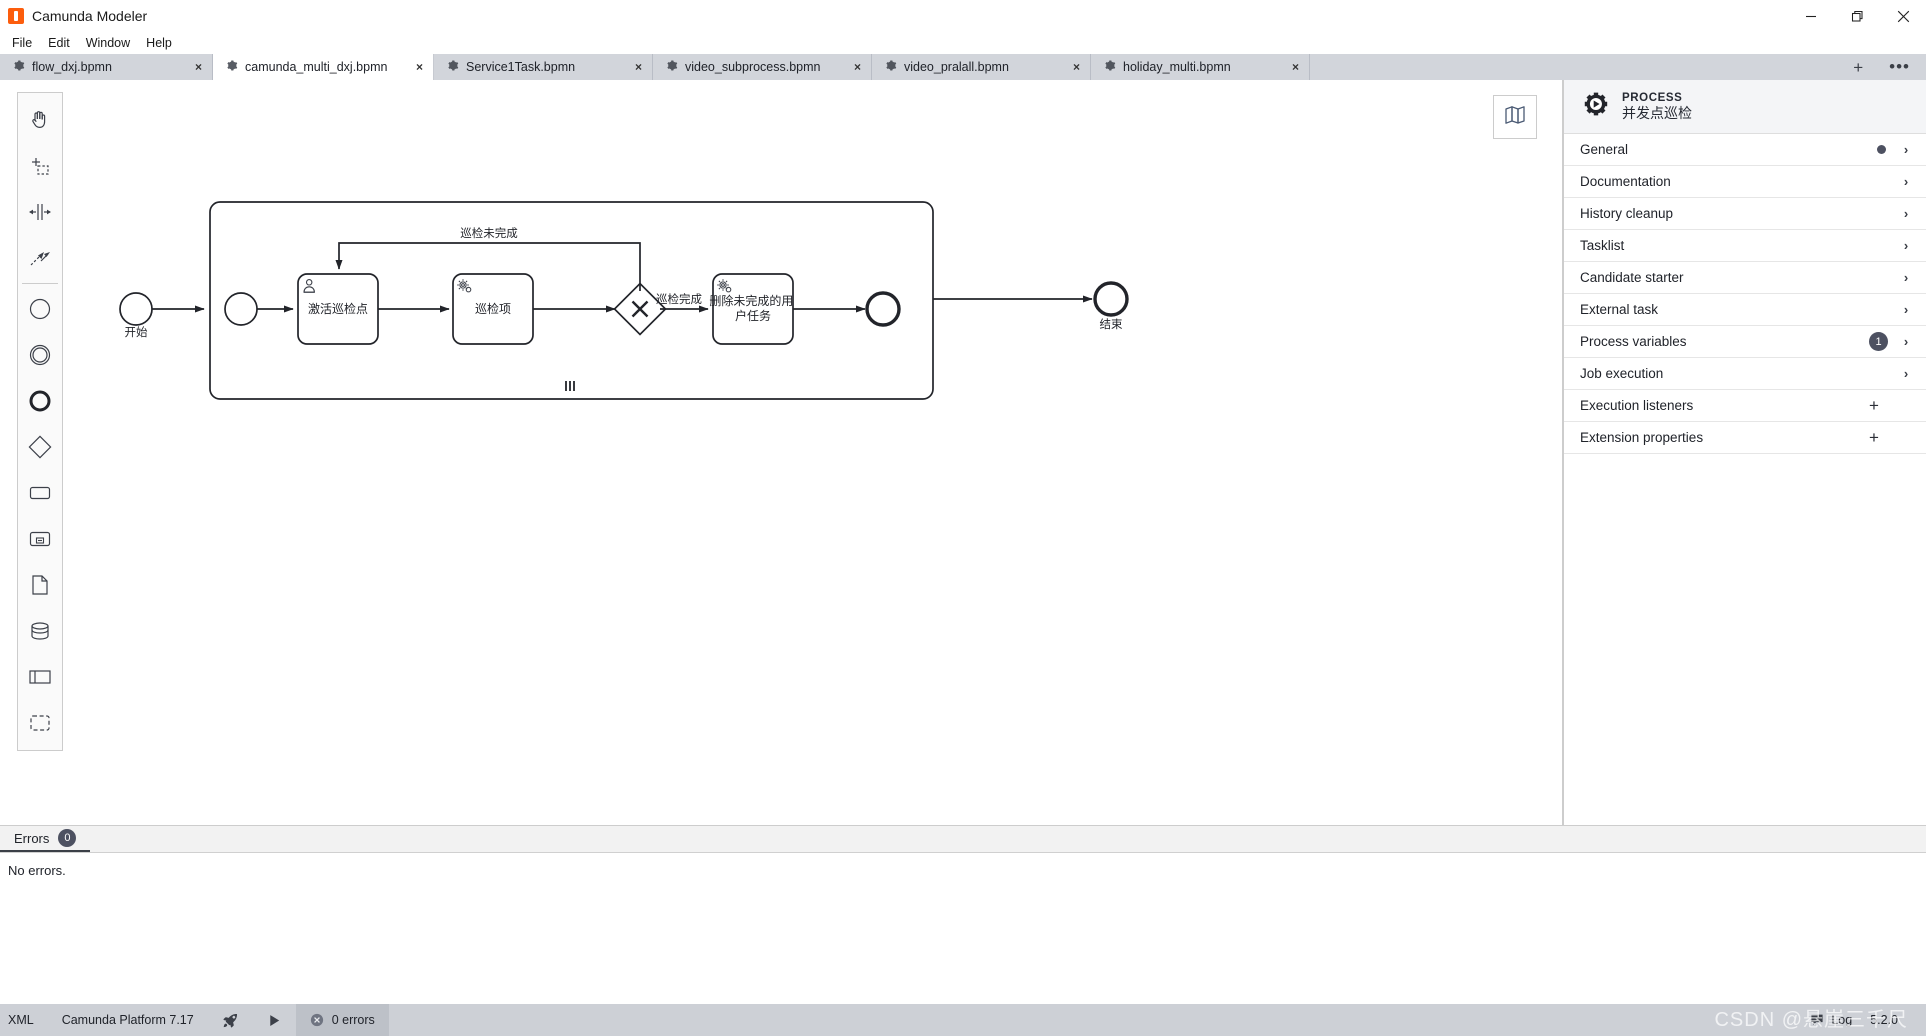 This screenshot has width=1926, height=1036. I want to click on status-run-button, so click(274, 1020).